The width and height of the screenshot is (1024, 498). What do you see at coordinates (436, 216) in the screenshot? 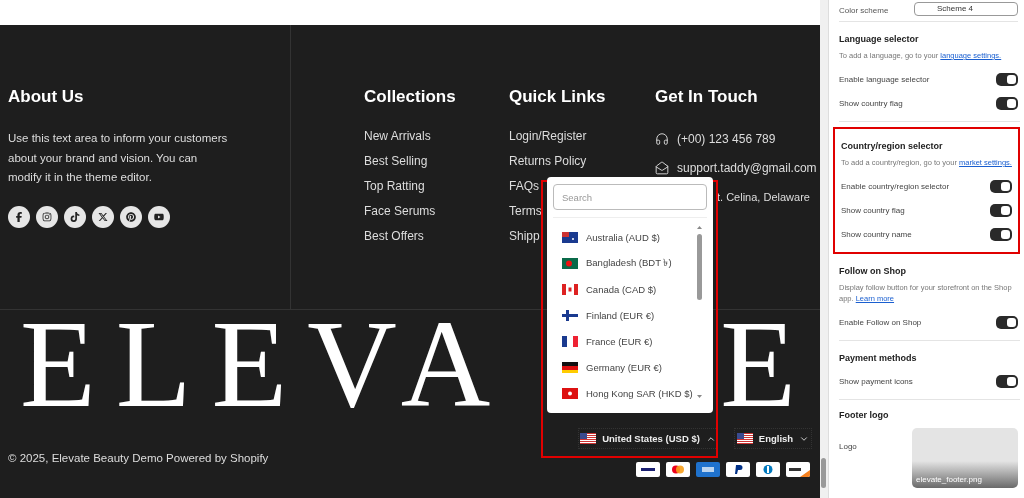
I see `footer-link: Face Serums` at bounding box center [436, 216].